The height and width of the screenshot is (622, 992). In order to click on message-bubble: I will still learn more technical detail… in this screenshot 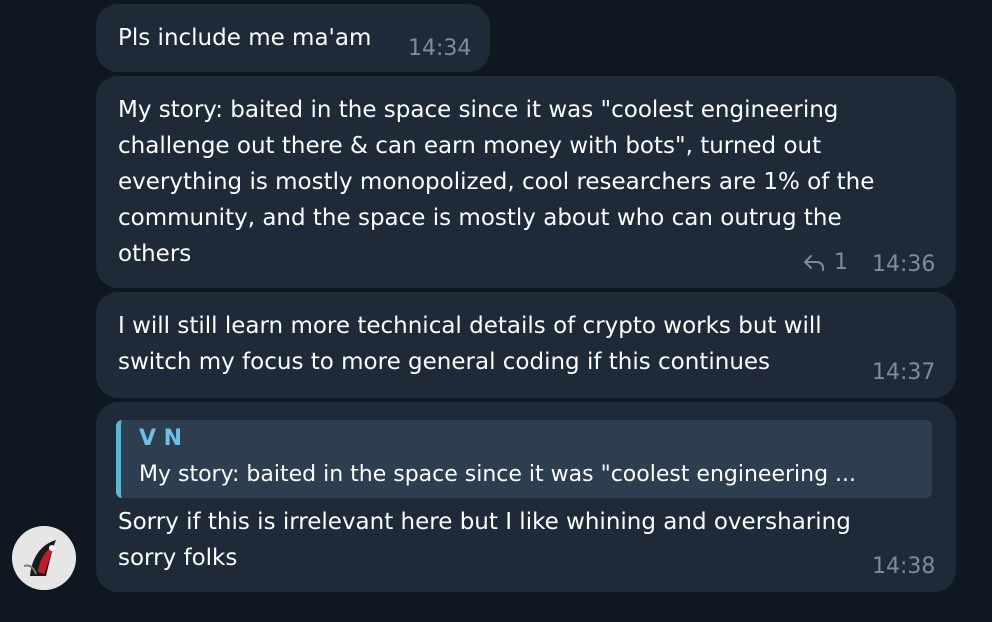, I will do `click(526, 345)`.